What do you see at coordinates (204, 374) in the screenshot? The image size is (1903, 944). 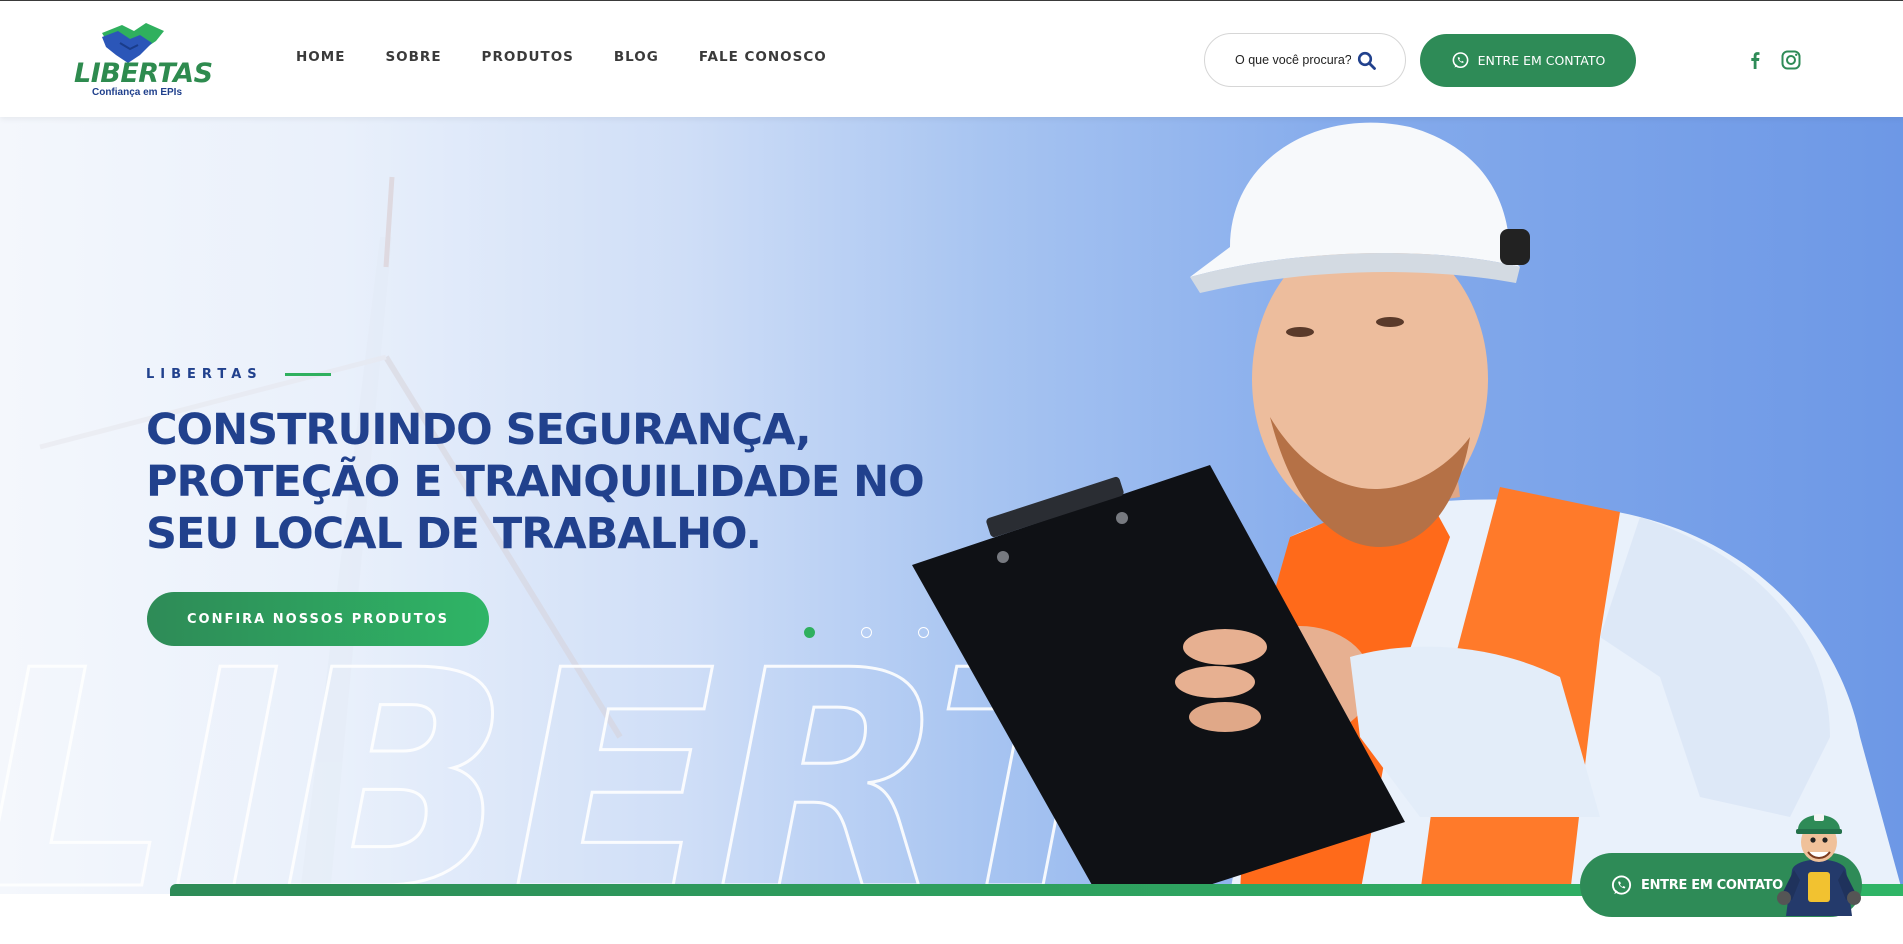 I see `hero-eyebrow-text: LIBERTAS` at bounding box center [204, 374].